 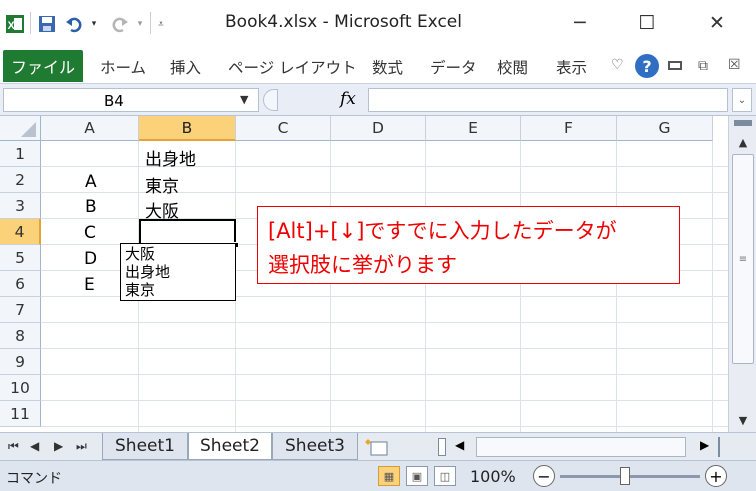 I want to click on cell-a5: D, so click(x=90, y=259).